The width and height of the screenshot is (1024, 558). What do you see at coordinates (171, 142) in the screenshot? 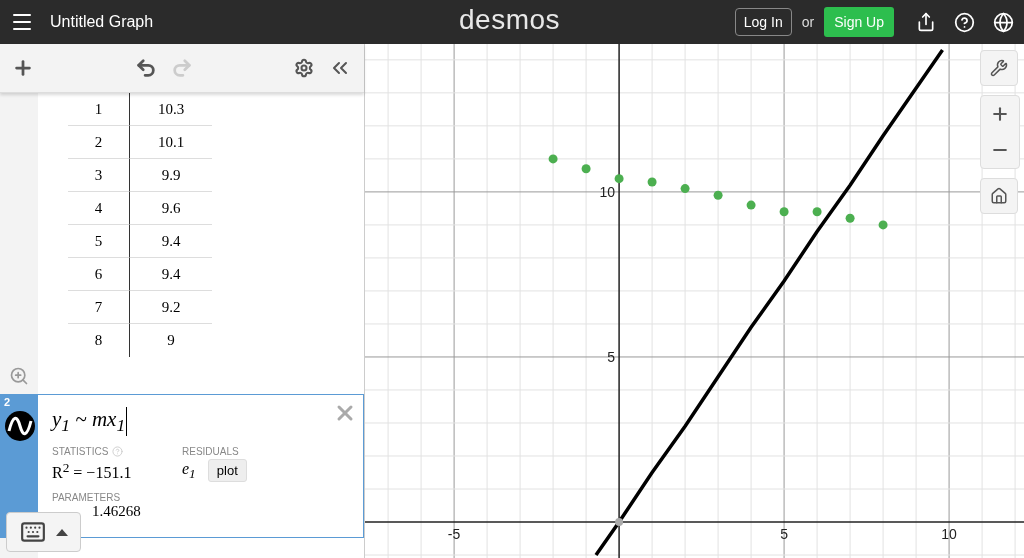
I see `table-cell: 10.1` at bounding box center [171, 142].